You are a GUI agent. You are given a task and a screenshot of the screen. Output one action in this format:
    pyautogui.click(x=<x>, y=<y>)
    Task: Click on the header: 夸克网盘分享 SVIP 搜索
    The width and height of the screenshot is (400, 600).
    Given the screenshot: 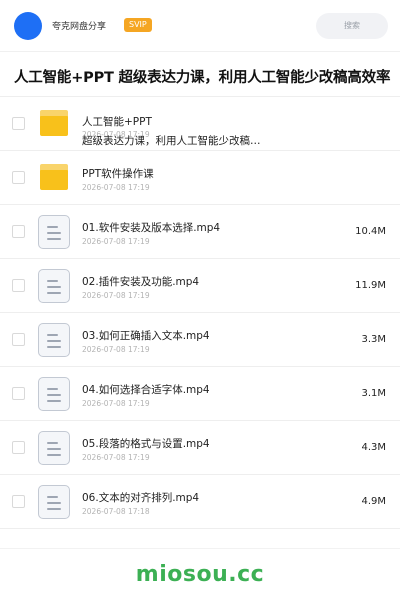 What is the action you would take?
    pyautogui.click(x=200, y=26)
    